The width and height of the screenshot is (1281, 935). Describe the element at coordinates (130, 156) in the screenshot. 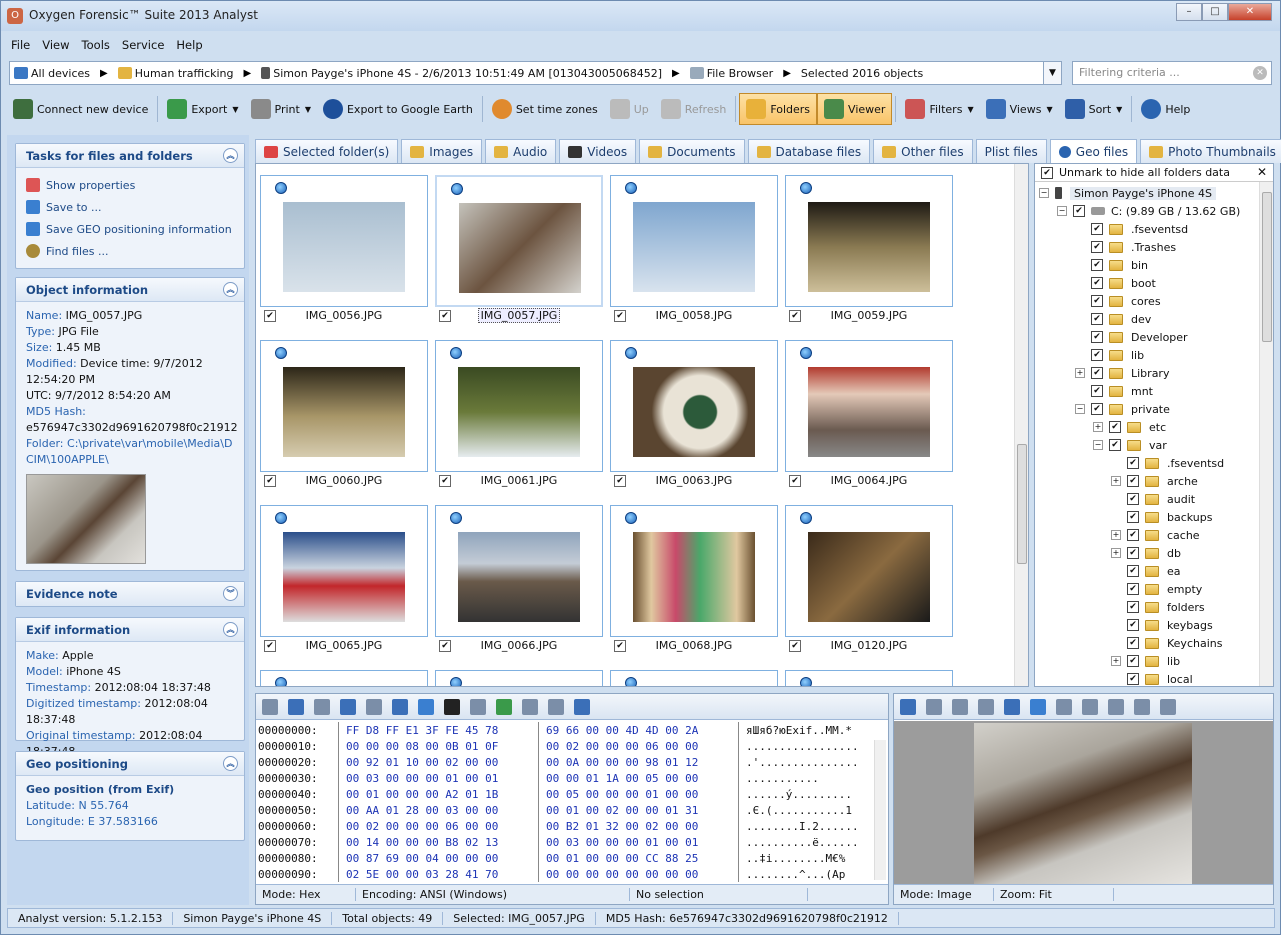

I see `tasks-header: Tasks for files and folders ︽` at that location.